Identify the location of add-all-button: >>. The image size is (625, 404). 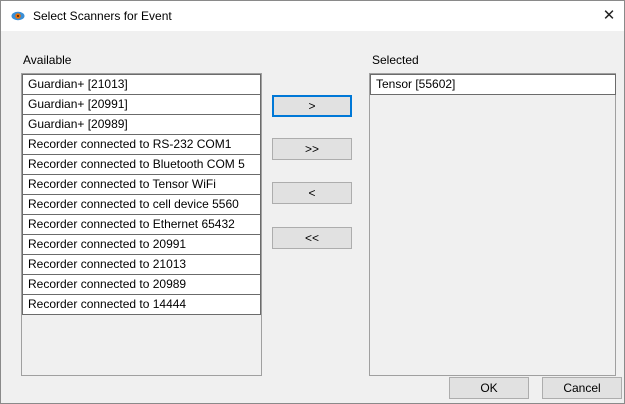
(312, 149).